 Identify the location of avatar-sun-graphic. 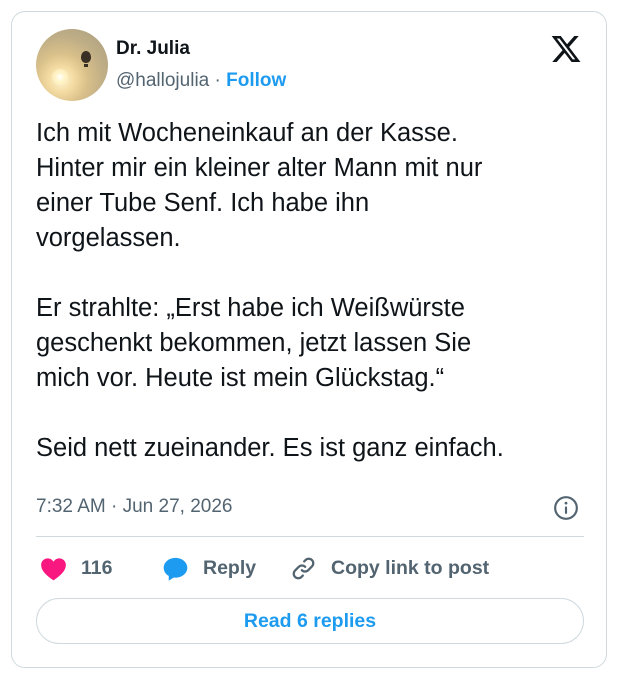
(60, 77).